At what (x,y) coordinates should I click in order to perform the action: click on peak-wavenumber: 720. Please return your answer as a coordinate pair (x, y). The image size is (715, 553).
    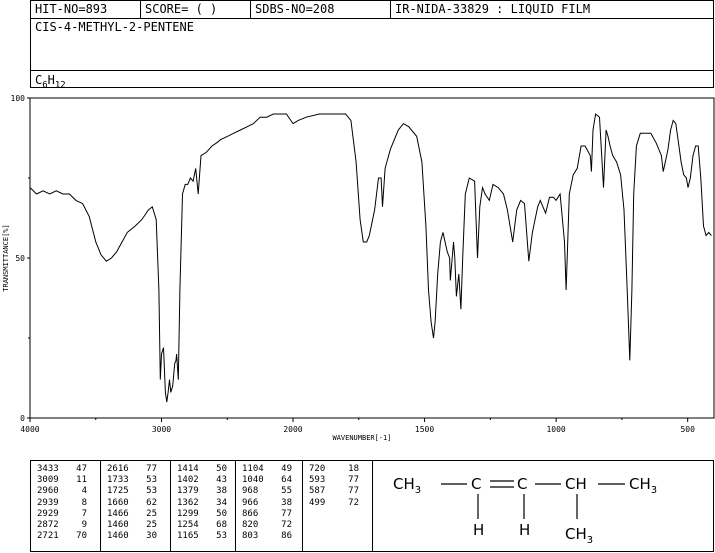
    Looking at the image, I should click on (317, 469).